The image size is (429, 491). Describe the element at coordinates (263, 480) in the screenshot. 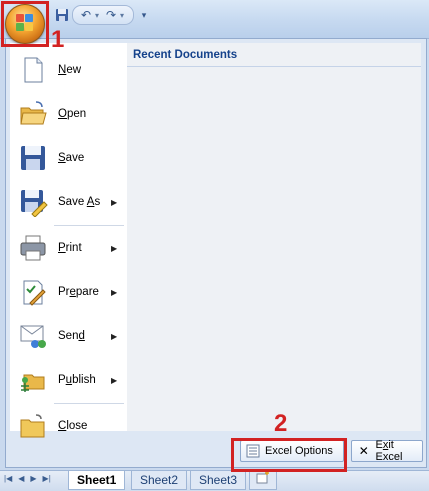

I see `insert-sheet-icon` at that location.